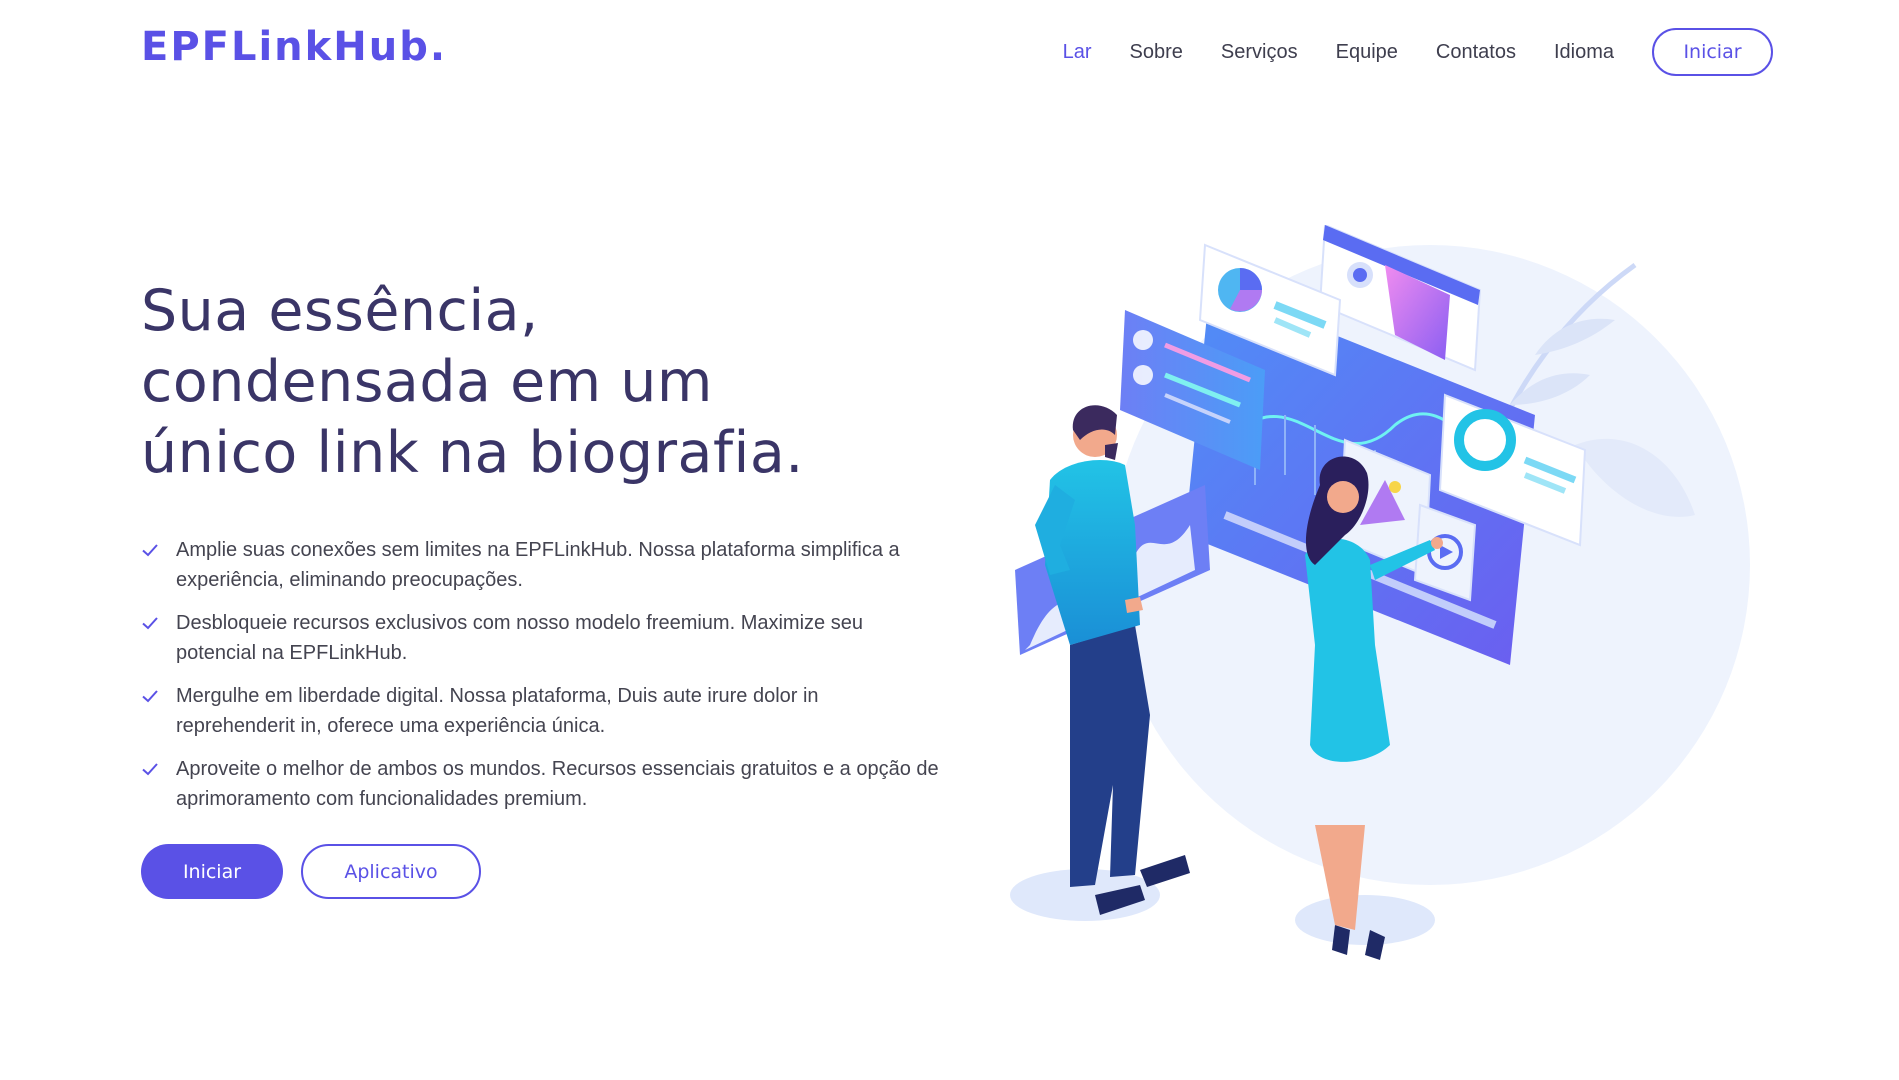  I want to click on nav-item-lar: Lar, so click(1077, 52).